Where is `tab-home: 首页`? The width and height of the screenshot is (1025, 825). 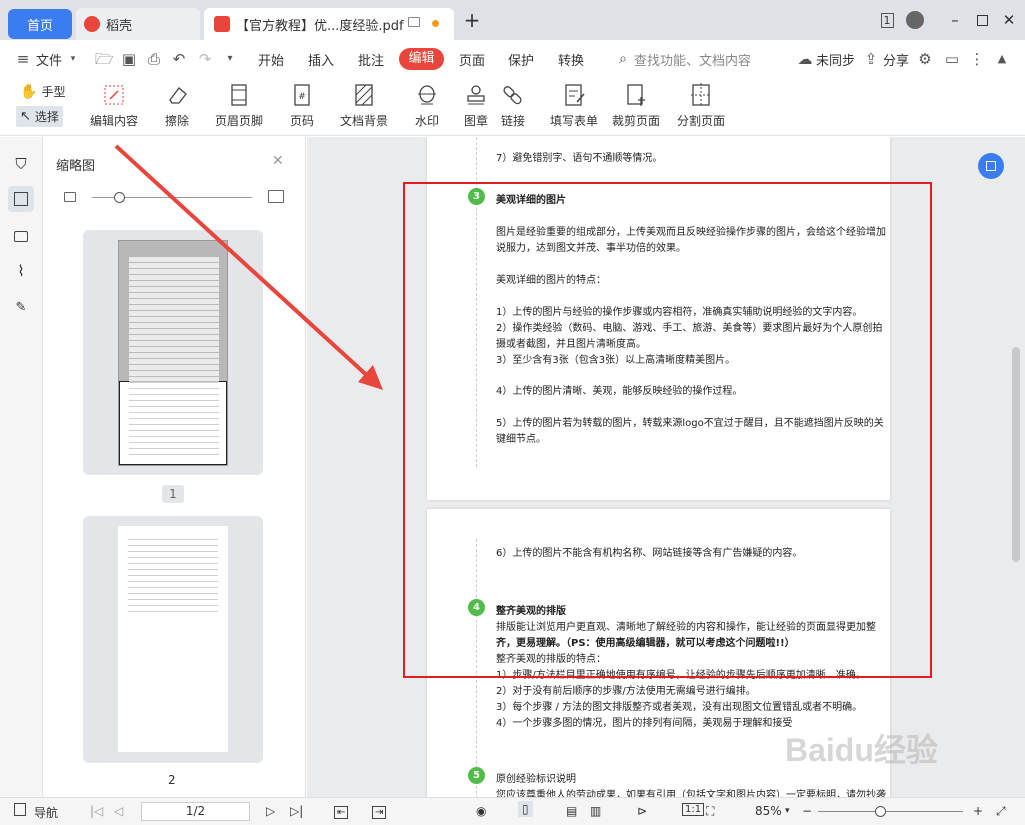 tab-home: 首页 is located at coordinates (40, 24).